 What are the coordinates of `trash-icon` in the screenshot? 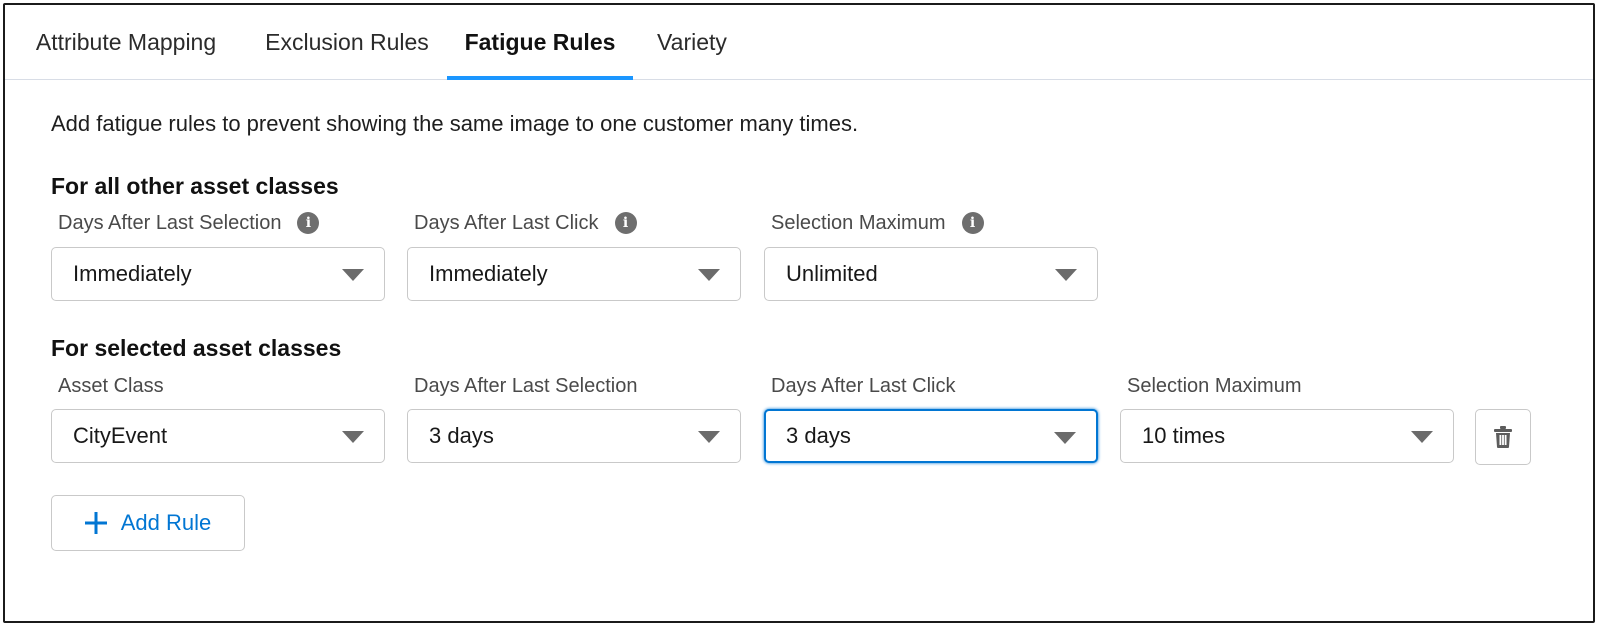 It's located at (1503, 437).